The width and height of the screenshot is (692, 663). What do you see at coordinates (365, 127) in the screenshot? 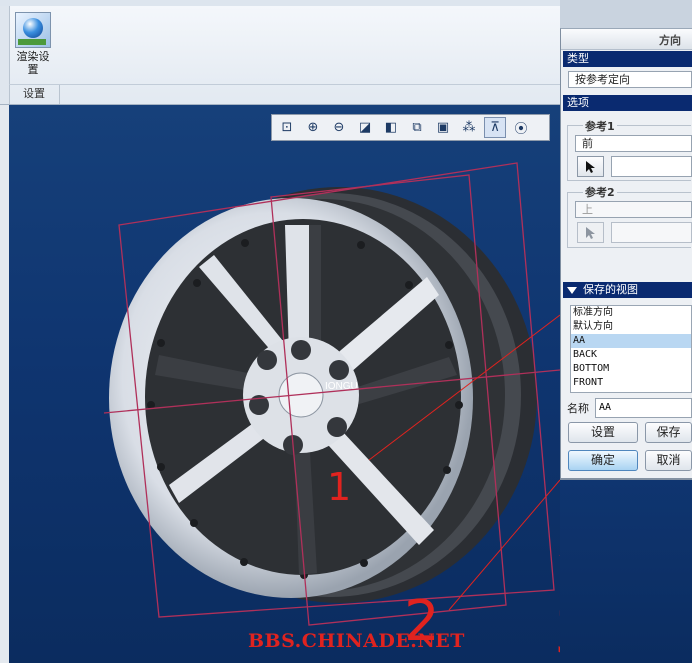
I see `repaint-icon: ◪` at bounding box center [365, 127].